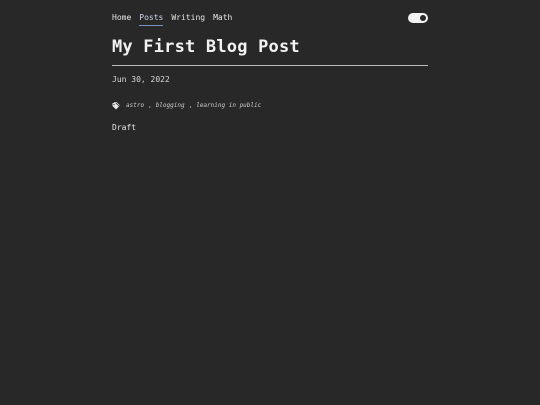  I want to click on nav-item-writing: Writing, so click(188, 19).